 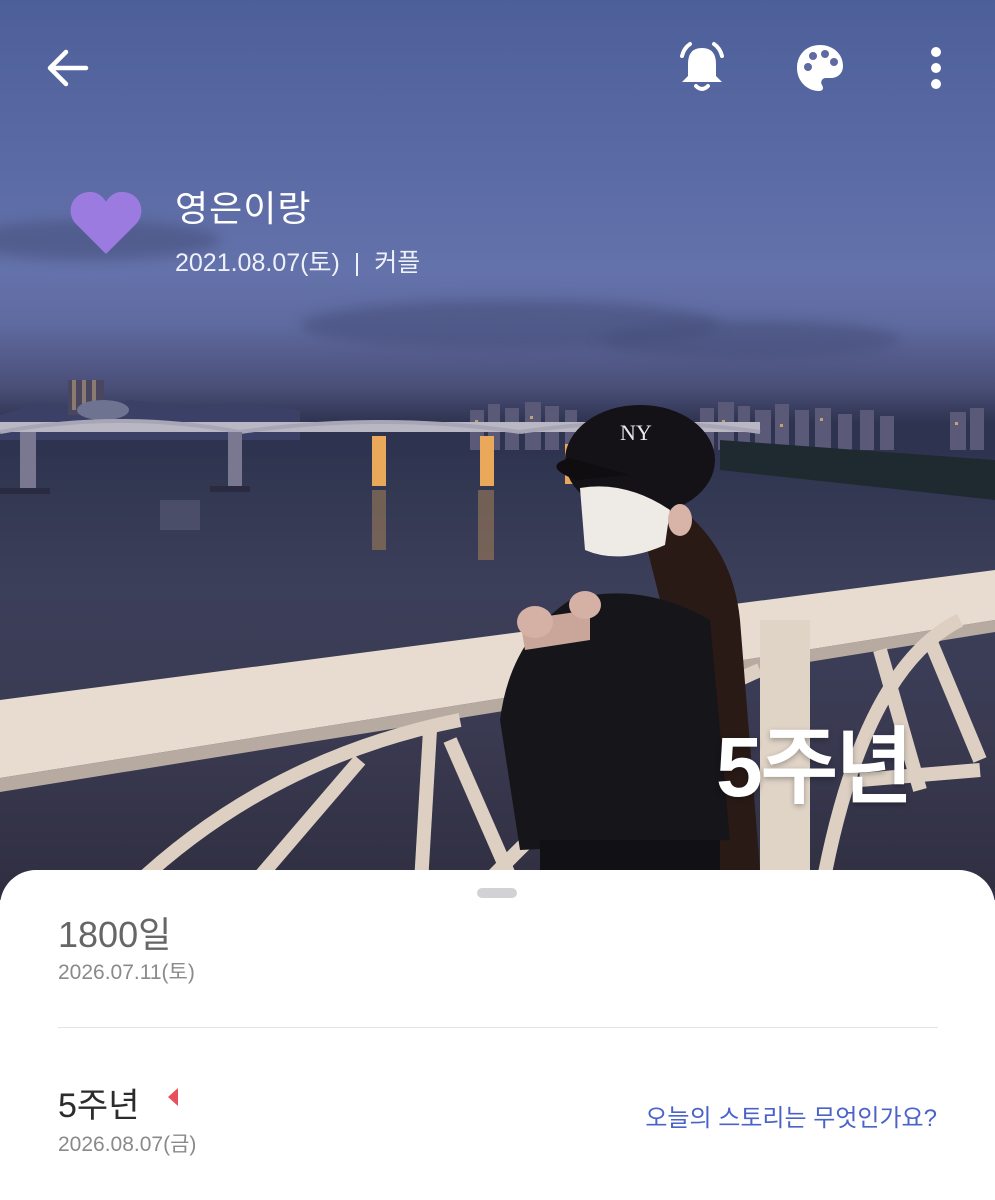 I want to click on anniversary-date: 2026.08.07(금), so click(x=127, y=1144).